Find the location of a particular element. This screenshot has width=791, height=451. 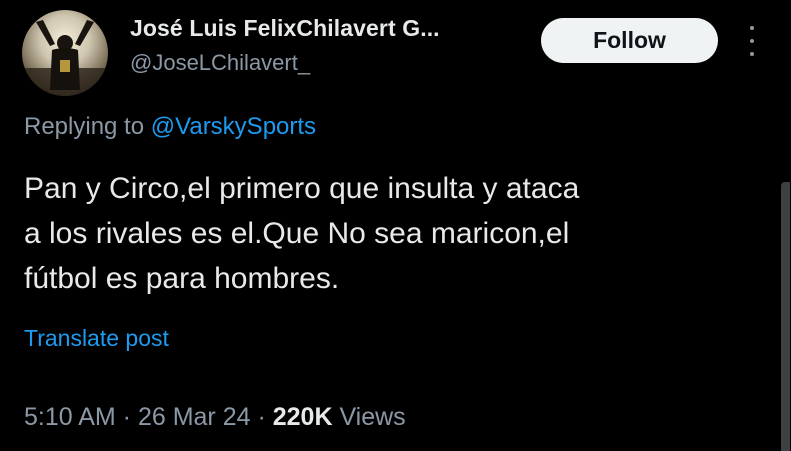

author-handle: @JoseLChilavert_ is located at coordinates (220, 63).